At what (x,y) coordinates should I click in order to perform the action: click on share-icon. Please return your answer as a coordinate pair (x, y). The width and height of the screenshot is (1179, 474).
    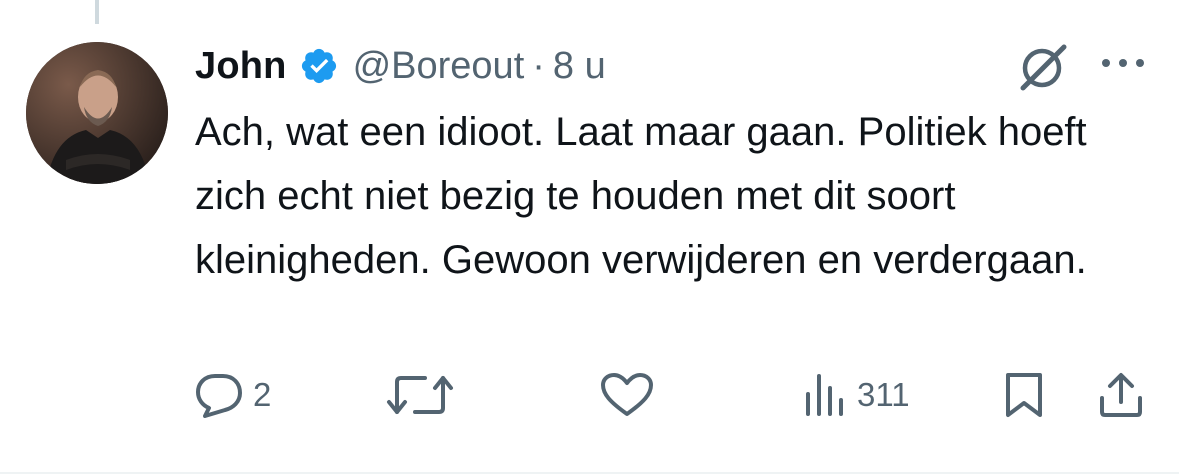
    Looking at the image, I should click on (1121, 395).